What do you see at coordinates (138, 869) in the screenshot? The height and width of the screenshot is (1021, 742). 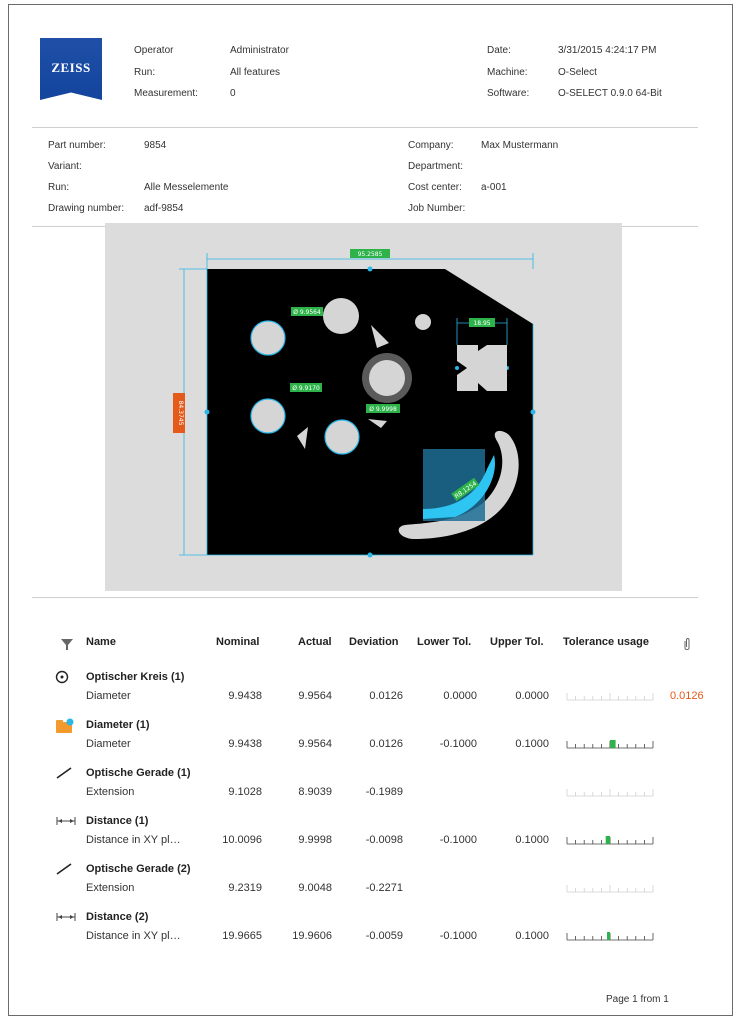 I see `feature-title: Optische Gerade (2)` at bounding box center [138, 869].